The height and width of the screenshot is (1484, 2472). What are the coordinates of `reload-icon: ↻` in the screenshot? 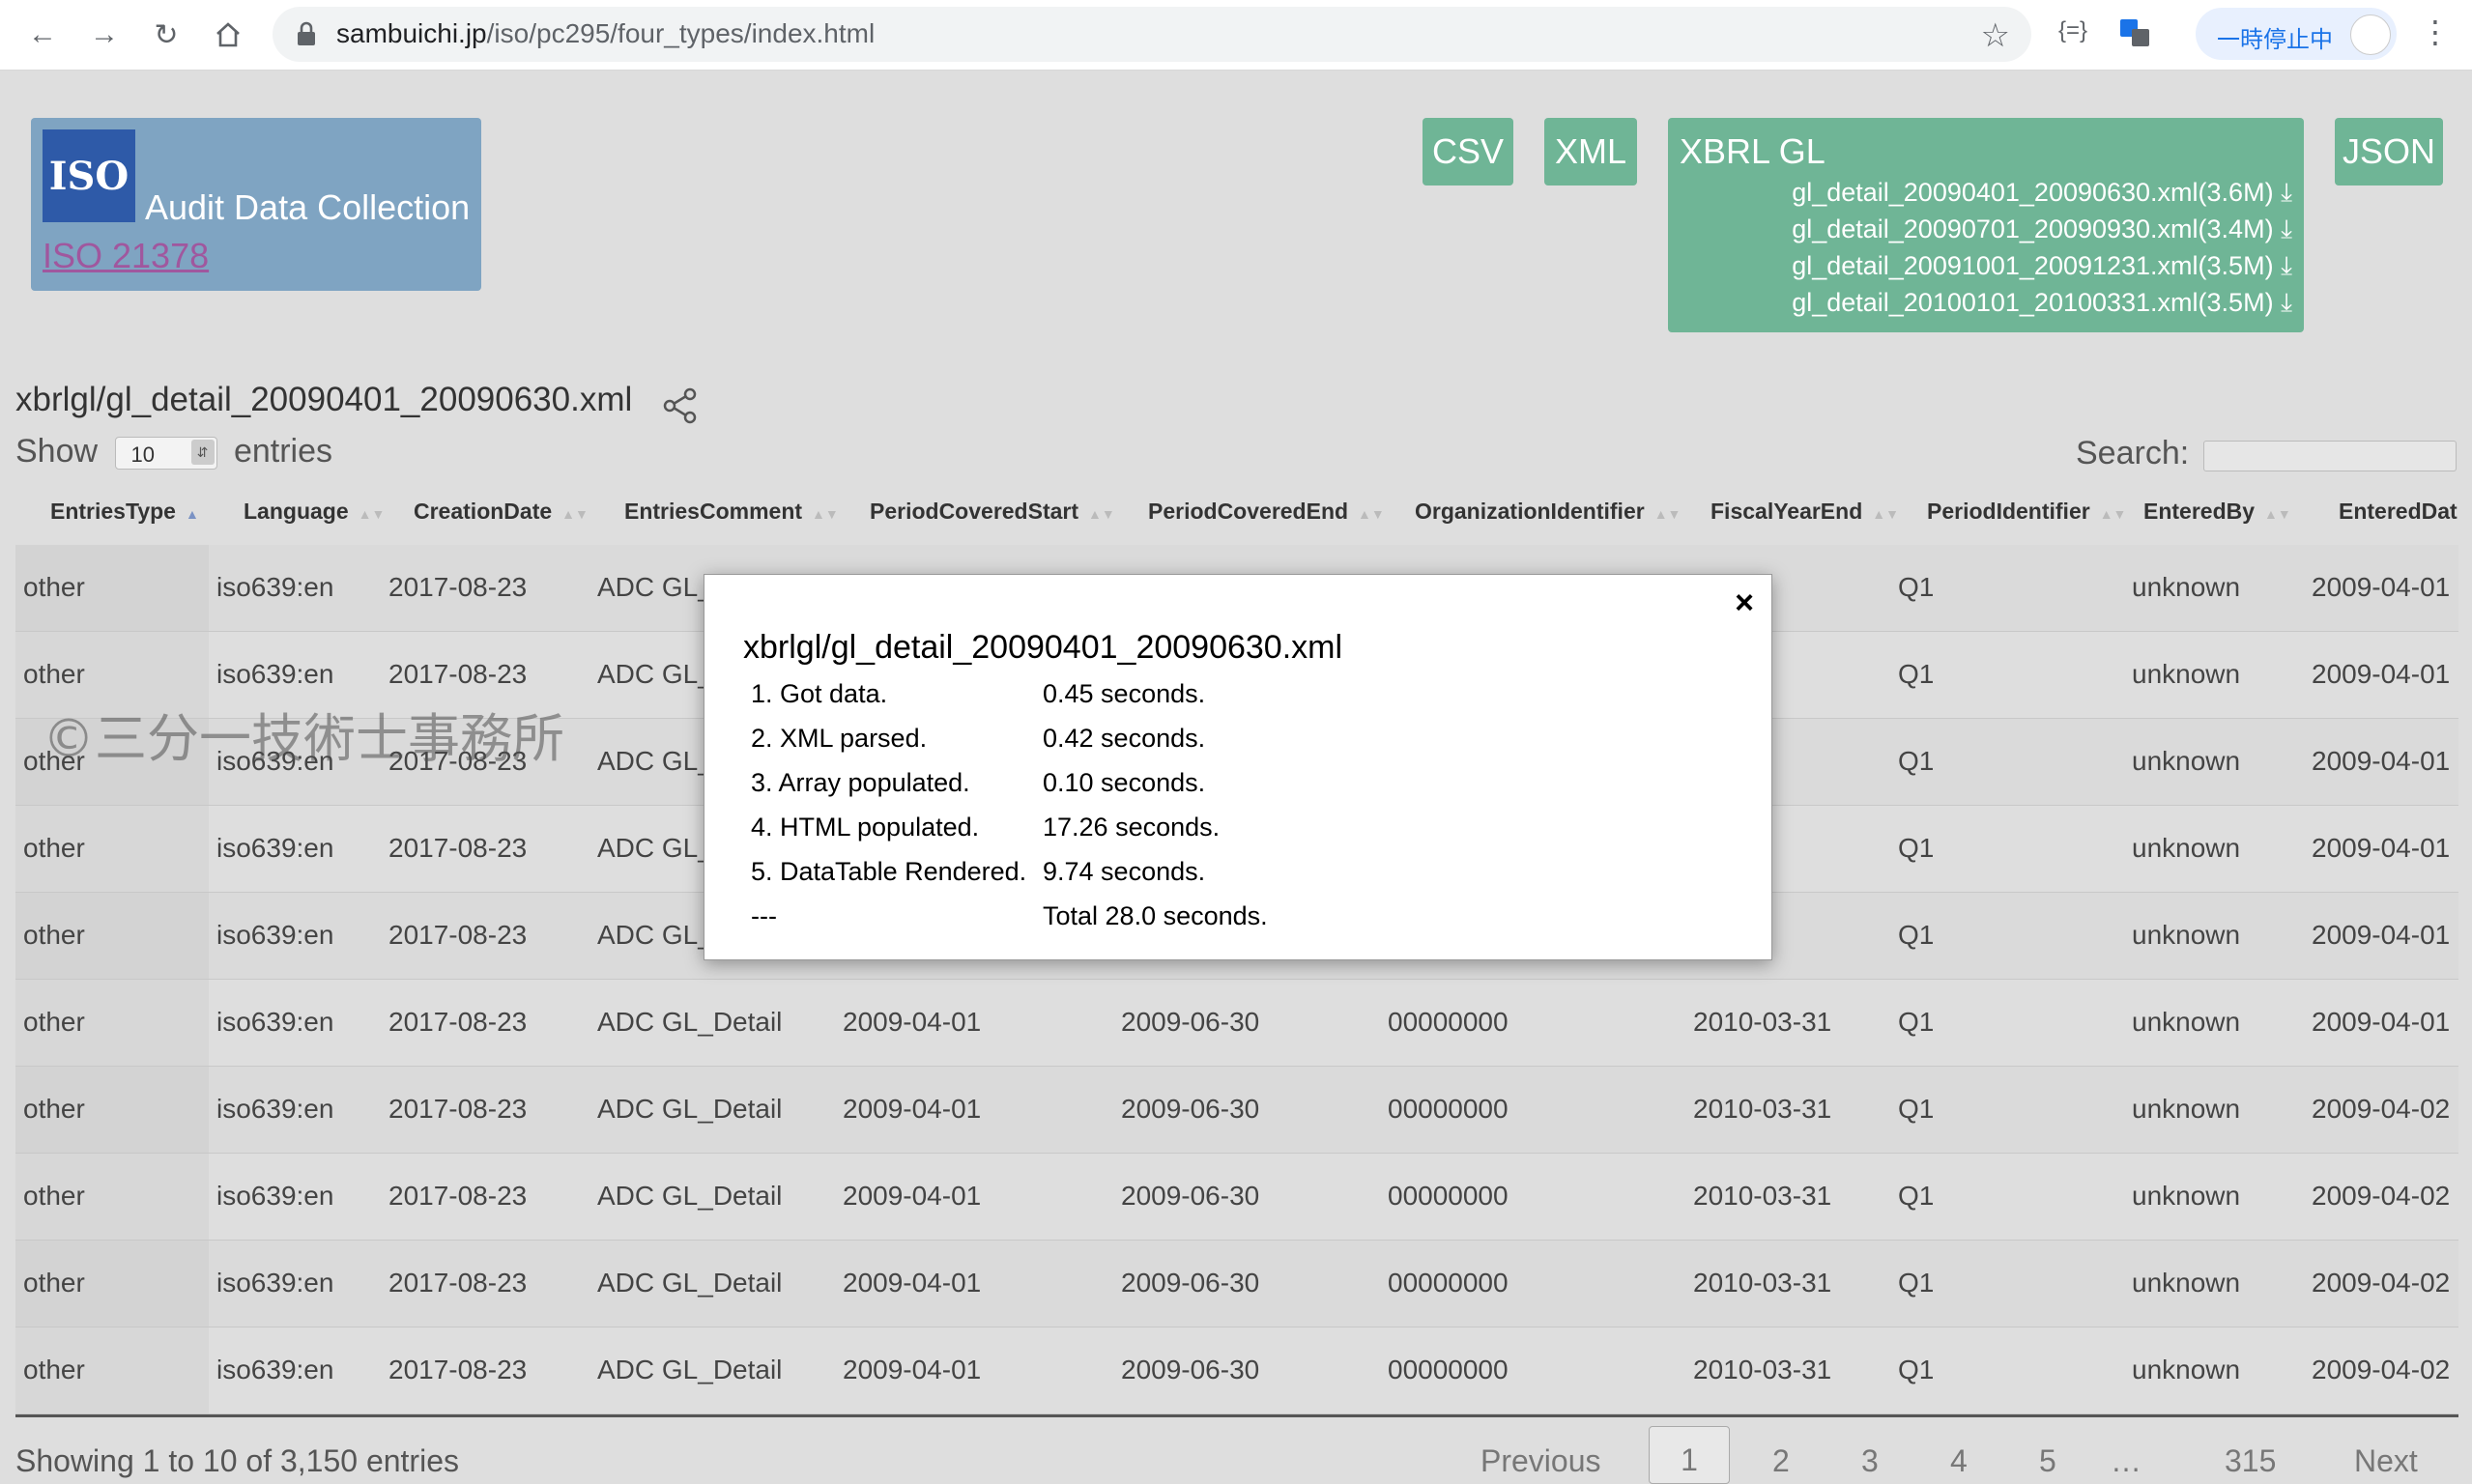 It's located at (166, 35).